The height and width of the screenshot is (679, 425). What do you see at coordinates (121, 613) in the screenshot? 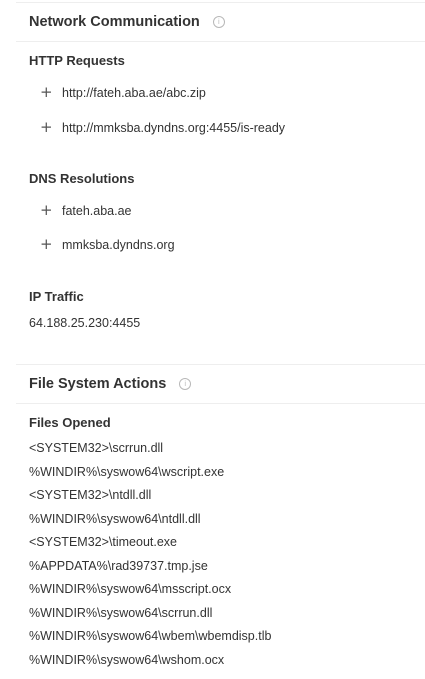
I see `file-opened-item: %WINDIR%\syswow64\scrrun.dll` at bounding box center [121, 613].